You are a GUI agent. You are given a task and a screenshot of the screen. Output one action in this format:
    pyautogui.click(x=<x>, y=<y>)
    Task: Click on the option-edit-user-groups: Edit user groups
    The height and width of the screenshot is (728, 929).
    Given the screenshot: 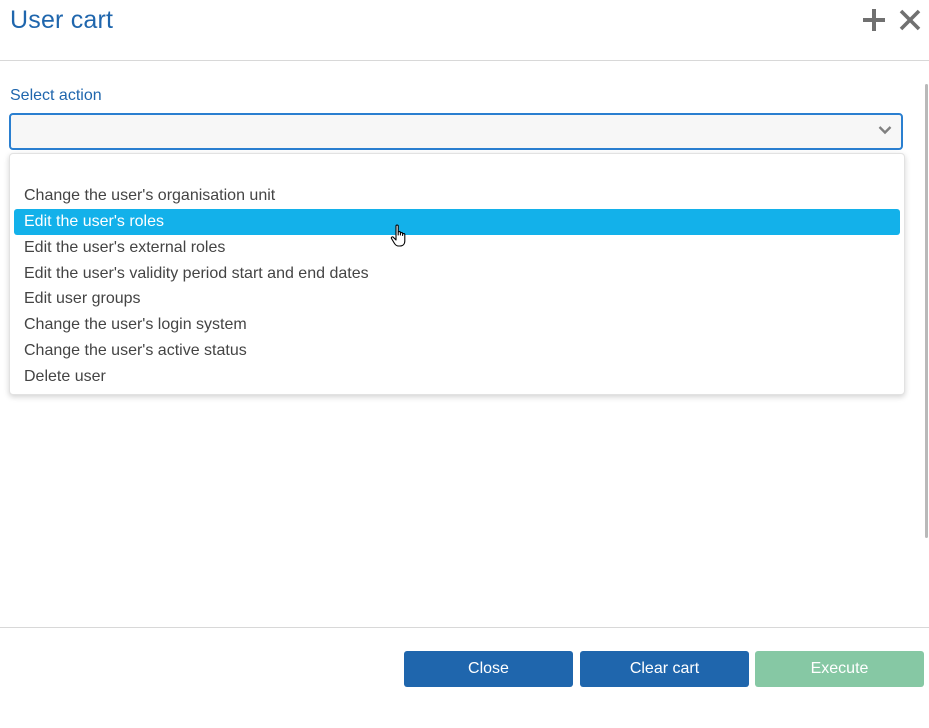 What is the action you would take?
    pyautogui.click(x=457, y=299)
    